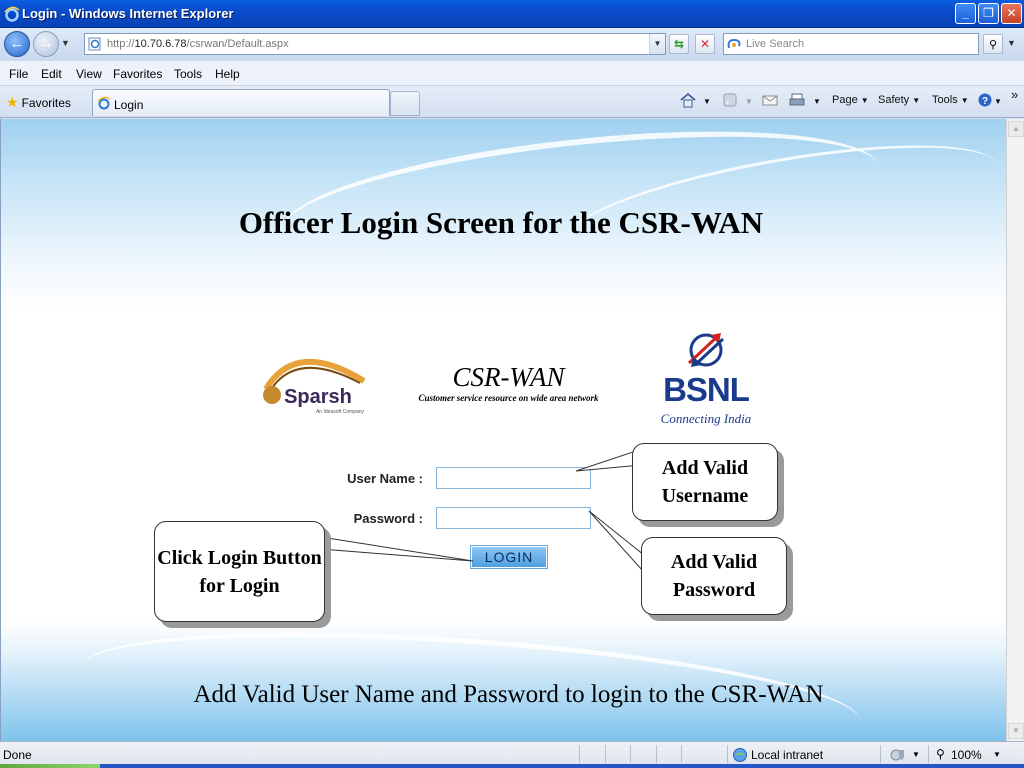  Describe the element at coordinates (104, 103) in the screenshot. I see `ie-page-icon` at that location.